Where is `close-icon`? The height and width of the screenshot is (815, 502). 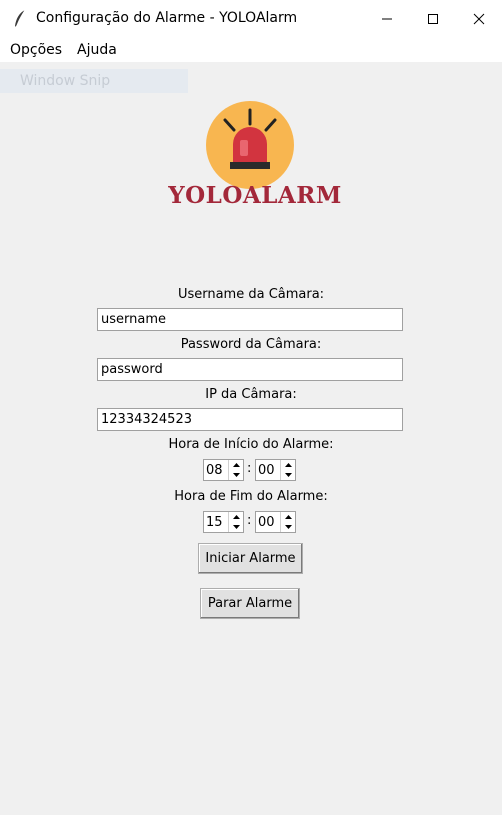
close-icon is located at coordinates (479, 19).